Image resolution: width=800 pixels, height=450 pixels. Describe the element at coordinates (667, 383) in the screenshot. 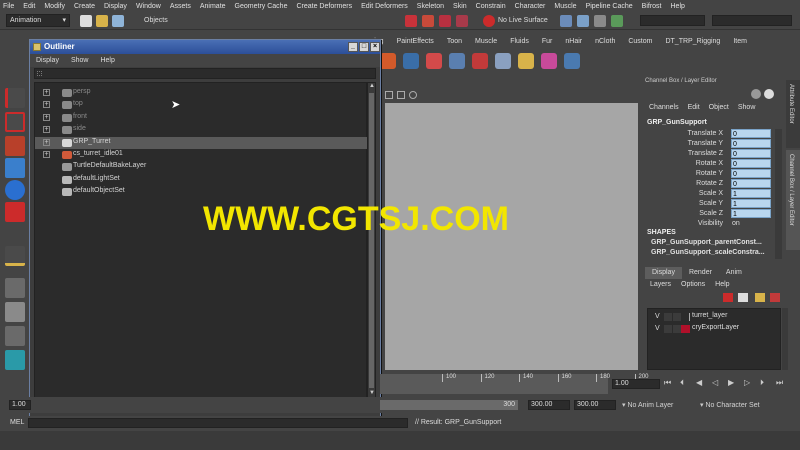

I see `go-to-start-icon: ⏮` at that location.